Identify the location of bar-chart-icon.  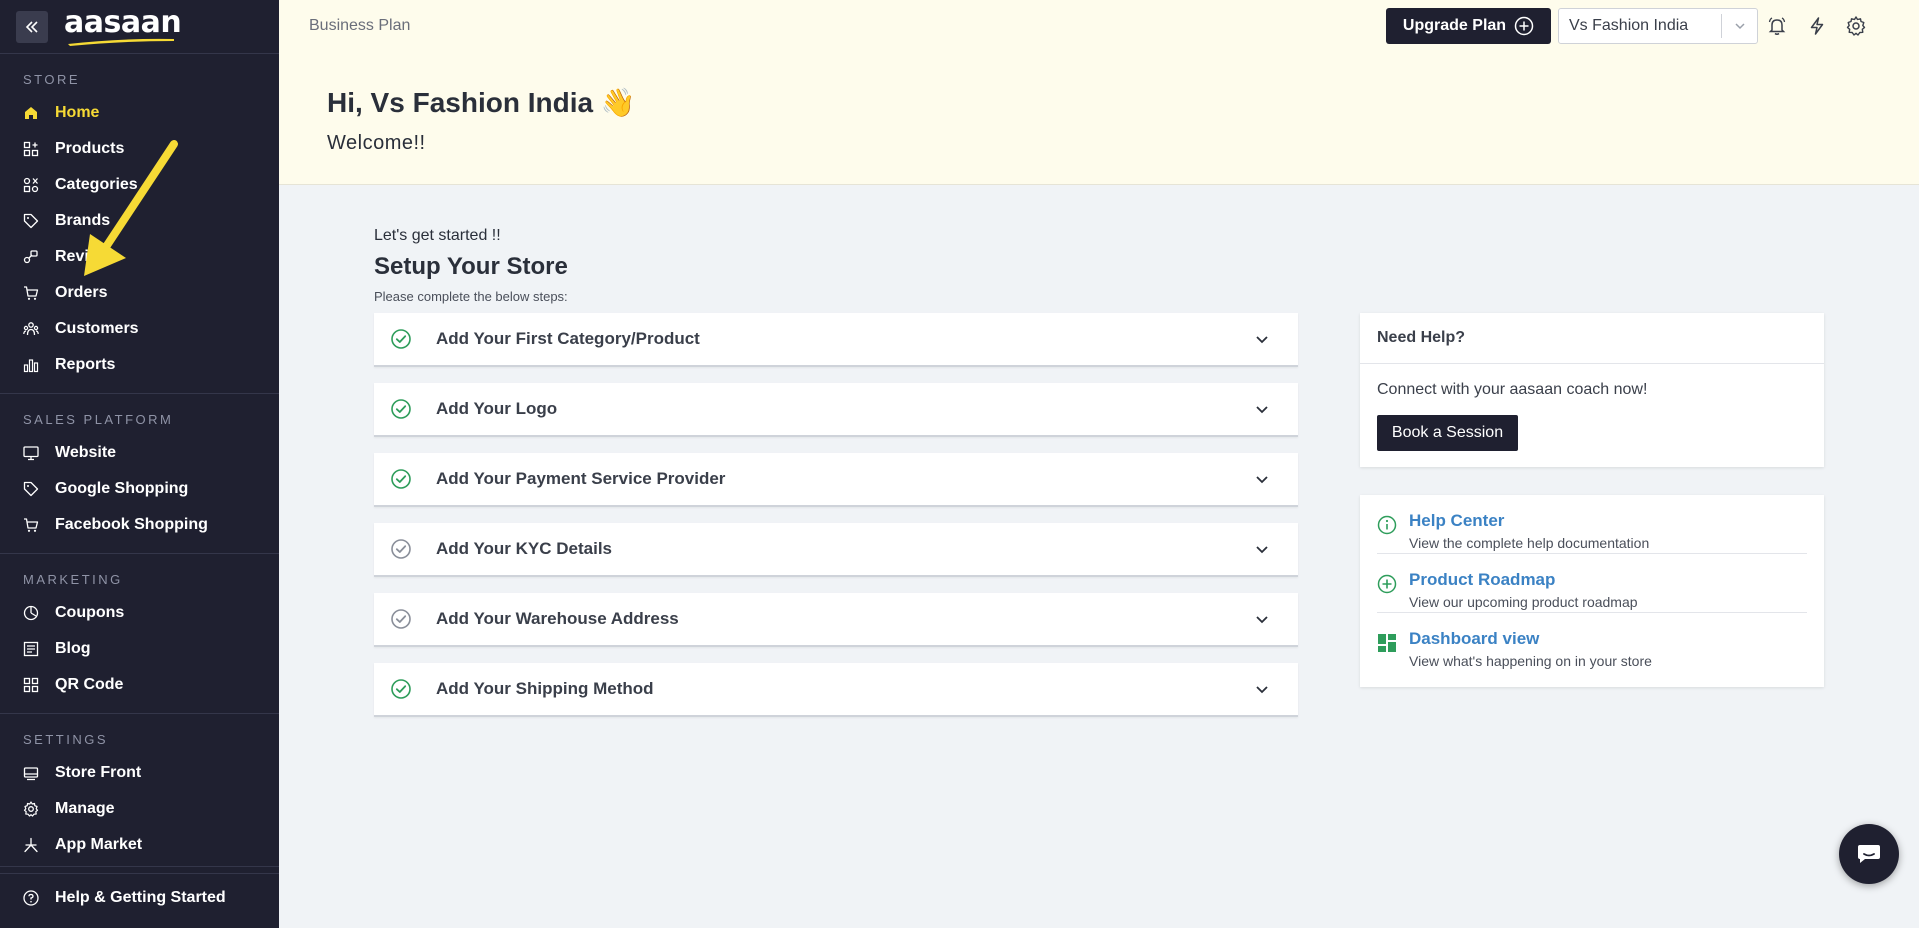
(31, 365).